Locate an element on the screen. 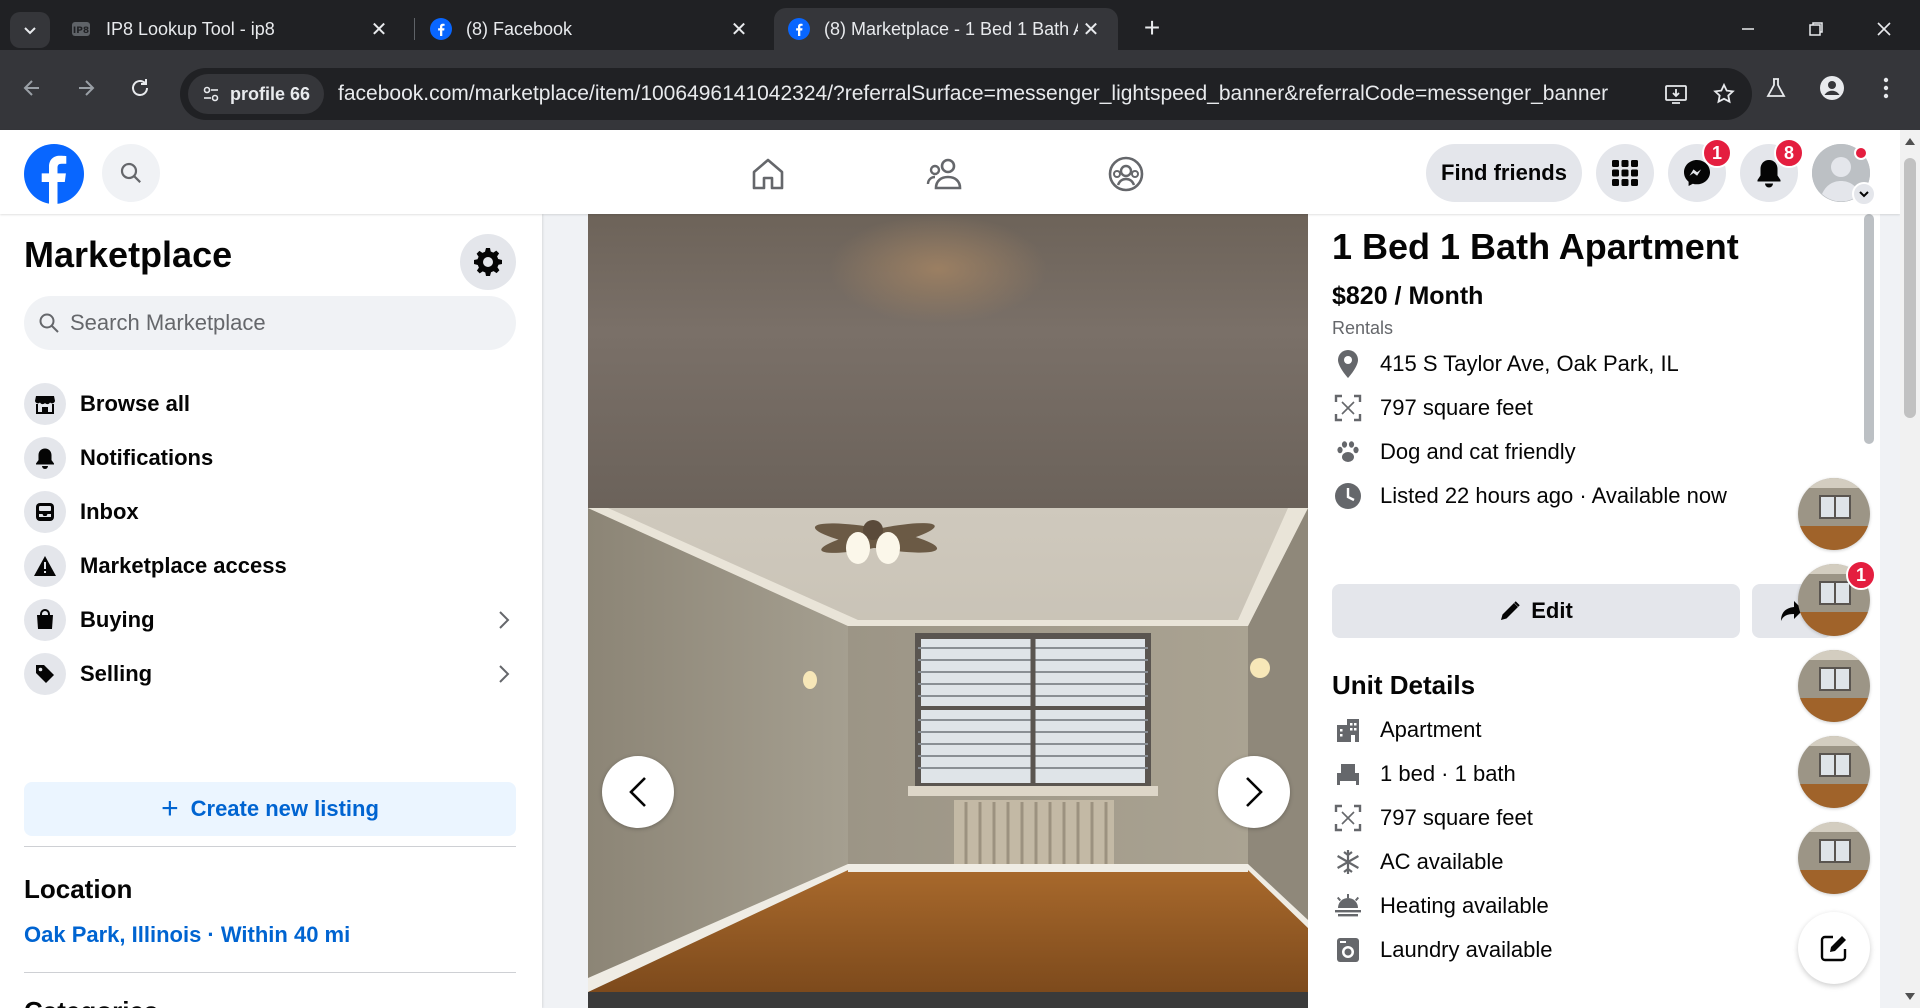  listing-category: Rentals is located at coordinates (1362, 328).